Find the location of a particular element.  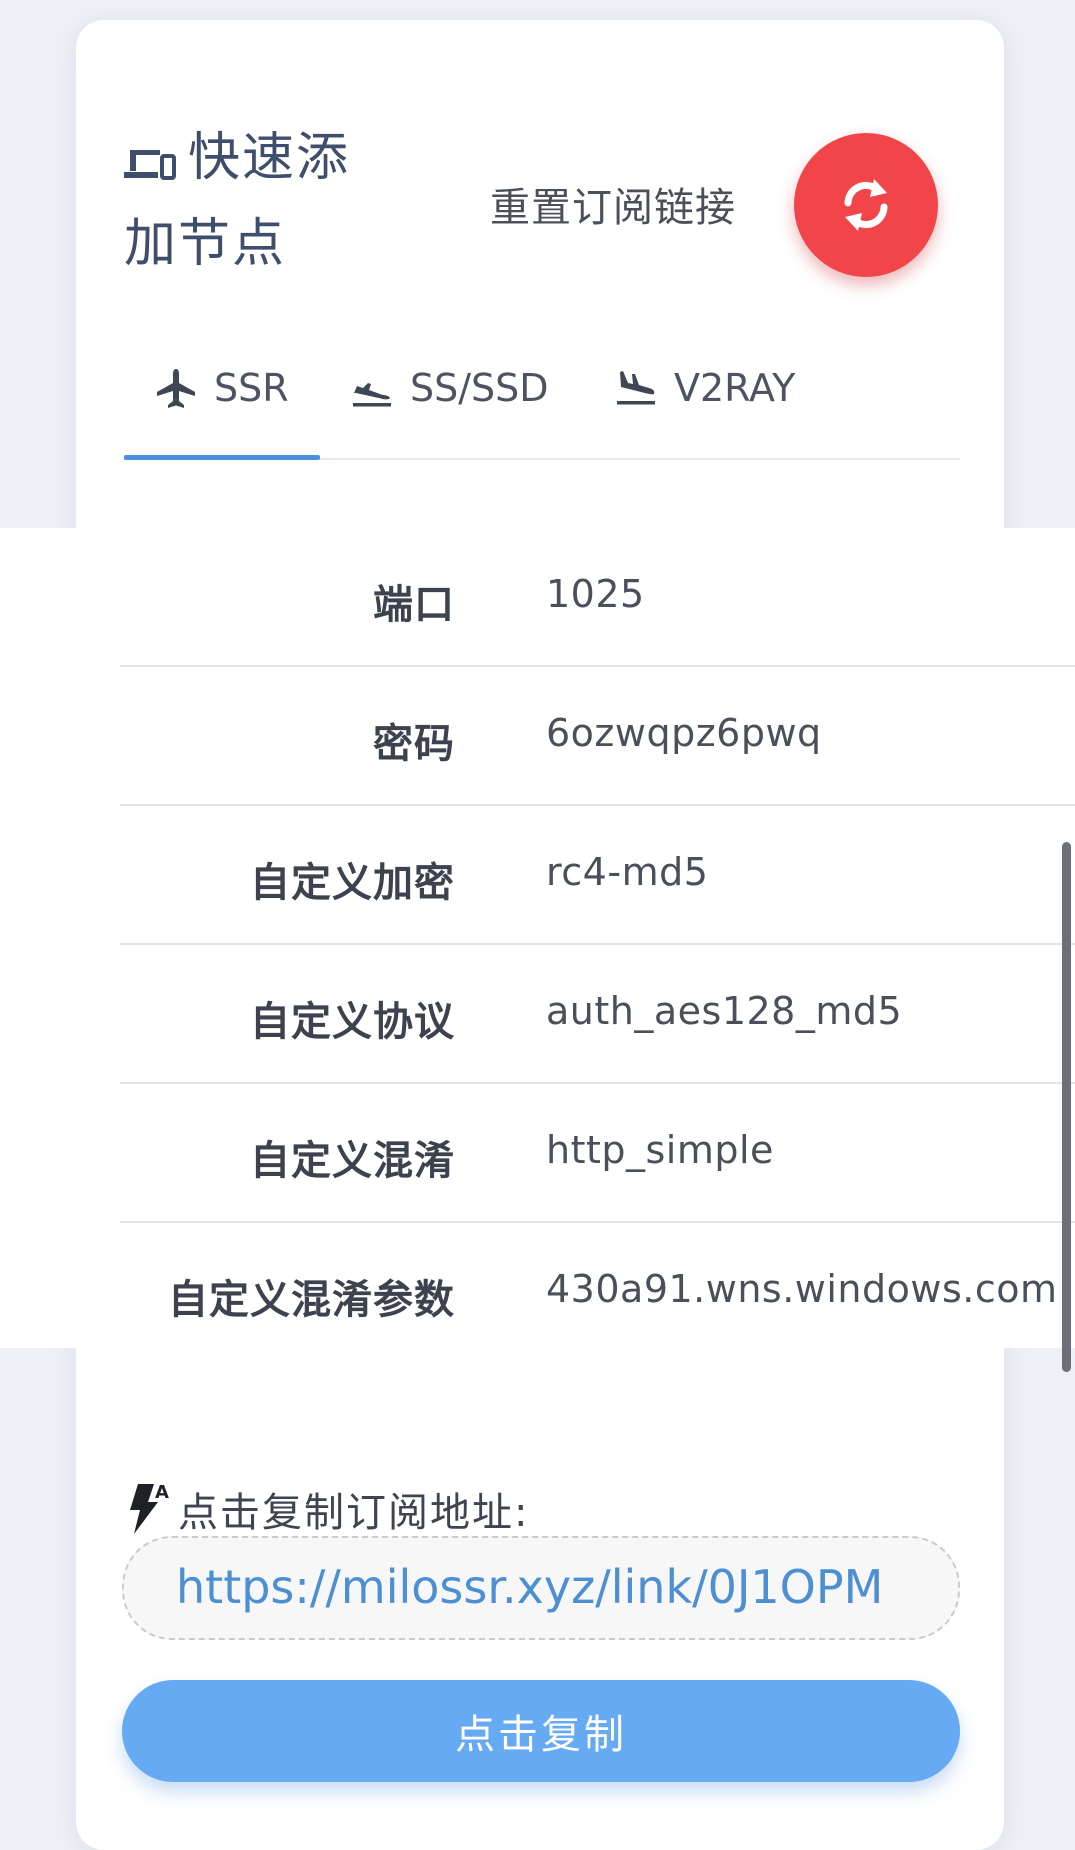

config-row-port: 端口 1025 is located at coordinates (597, 597).